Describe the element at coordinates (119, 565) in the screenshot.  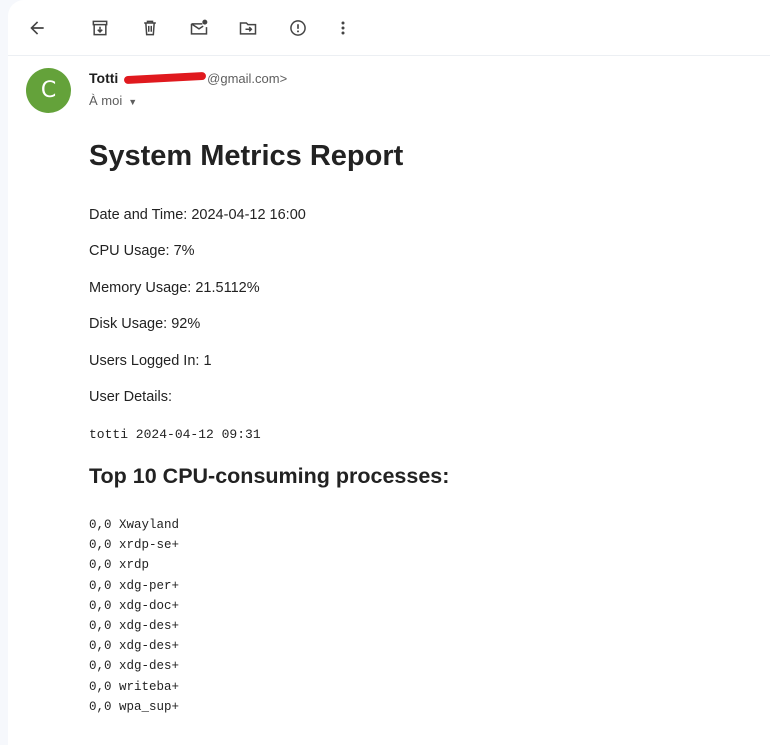
I see `process-item: 0,0 xrdp` at that location.